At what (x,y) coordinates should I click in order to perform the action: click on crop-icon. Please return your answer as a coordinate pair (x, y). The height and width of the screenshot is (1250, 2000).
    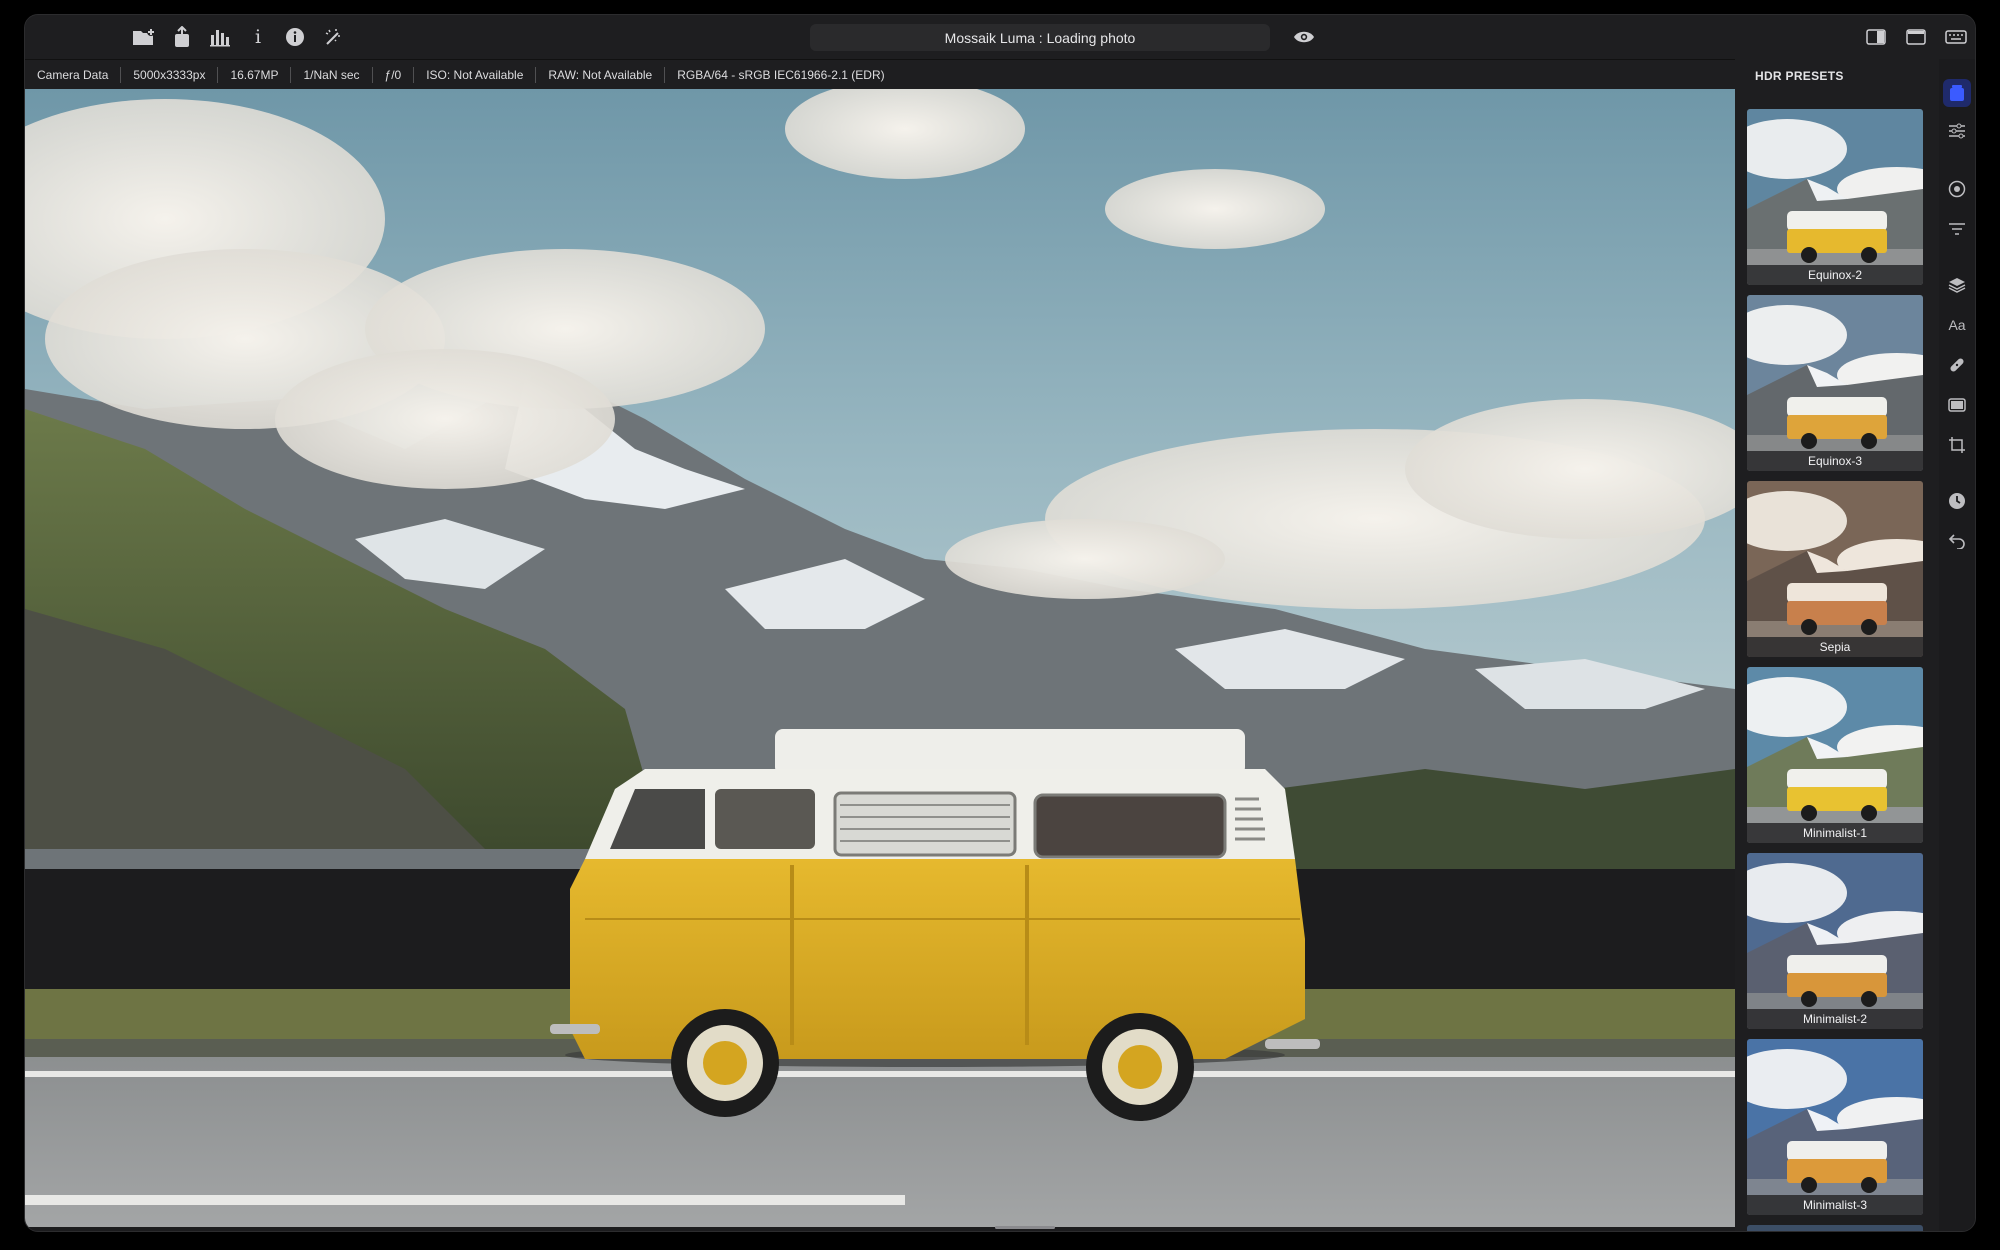
    Looking at the image, I should click on (1957, 445).